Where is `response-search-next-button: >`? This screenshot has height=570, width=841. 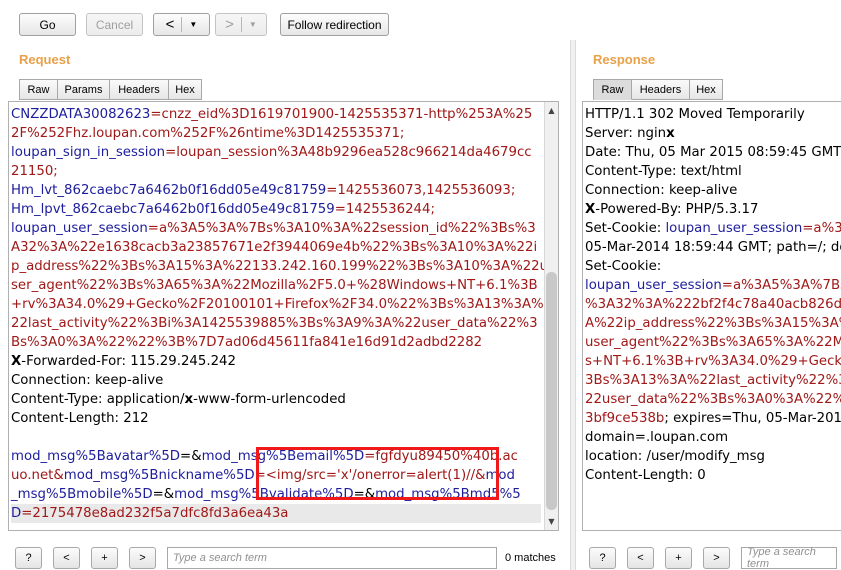 response-search-next-button: > is located at coordinates (716, 558).